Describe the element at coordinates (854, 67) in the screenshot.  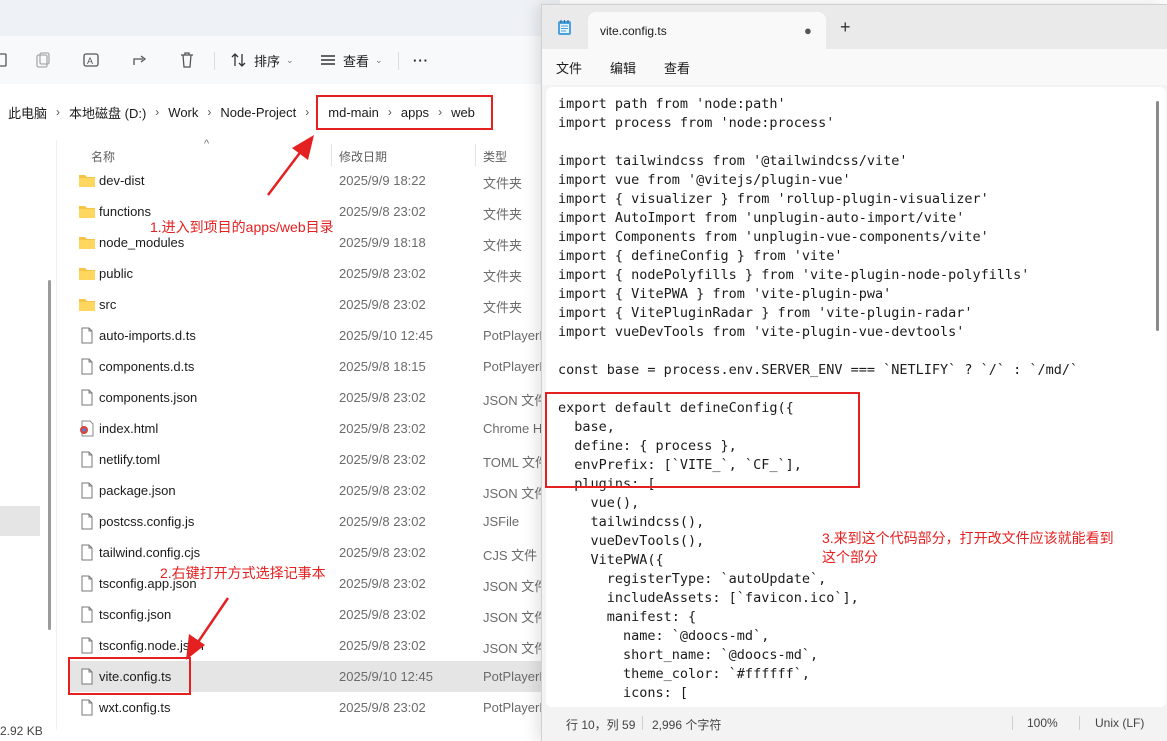
I see `notepad-menu-bar: 文件 编辑 查看` at that location.